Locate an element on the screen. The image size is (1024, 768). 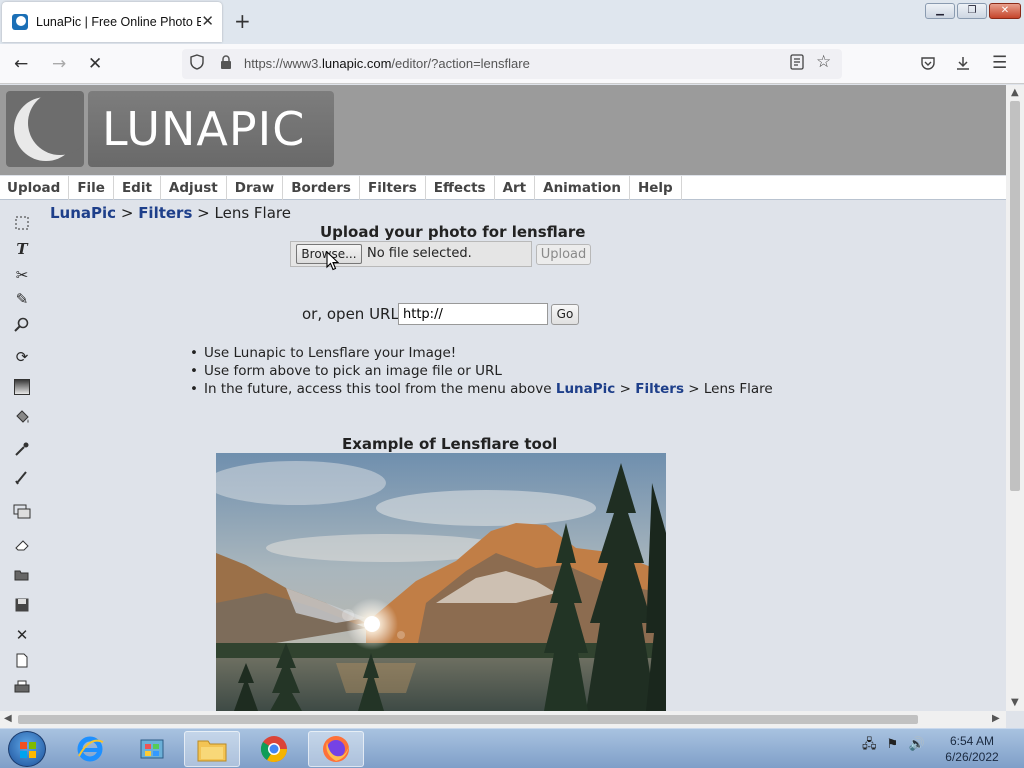
start-button is located at coordinates (27, 749).